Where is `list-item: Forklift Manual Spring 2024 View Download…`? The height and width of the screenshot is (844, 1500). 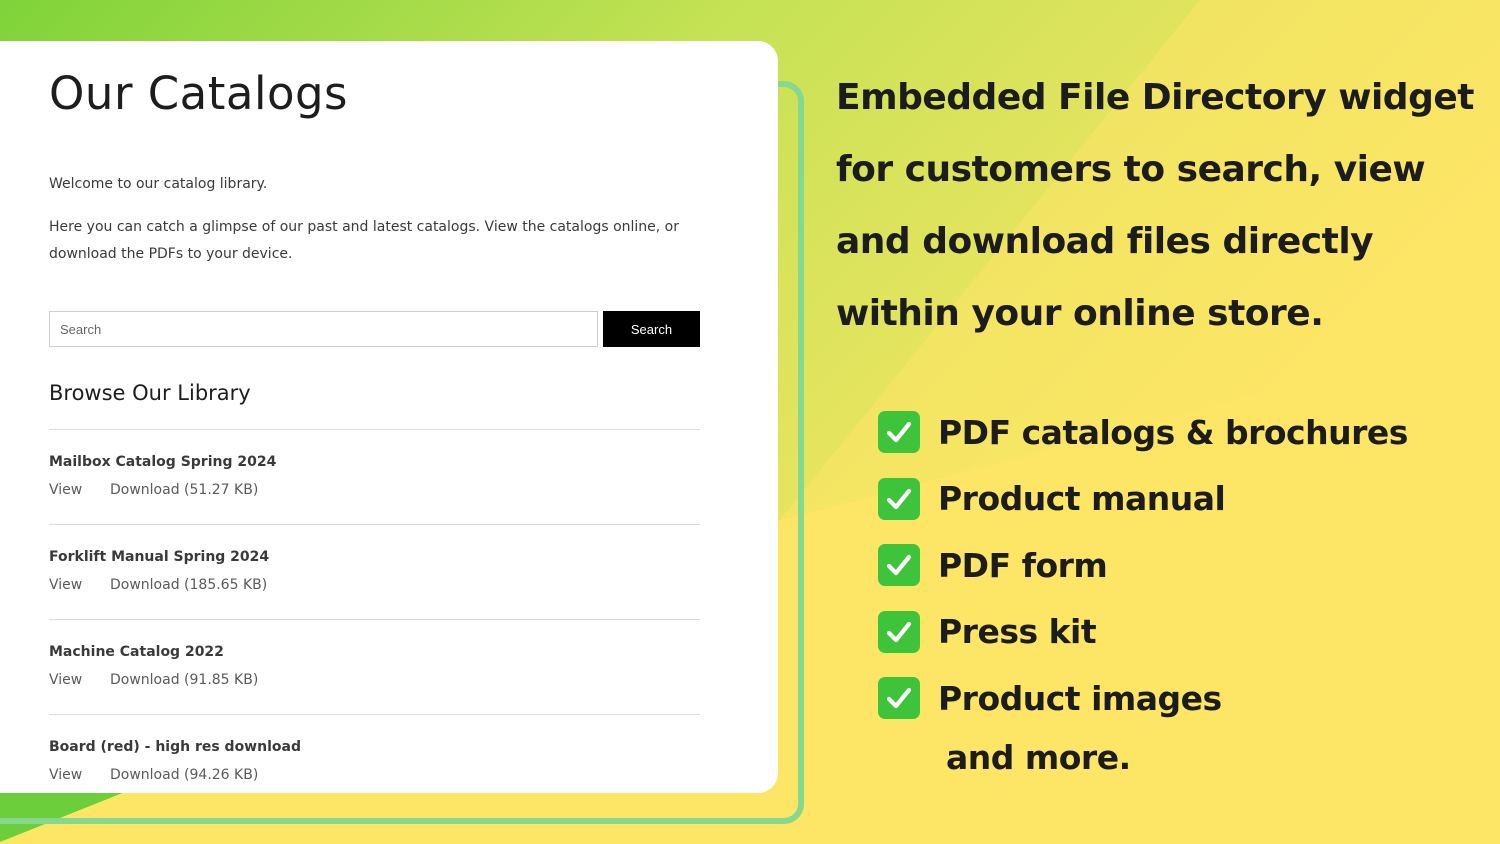 list-item: Forklift Manual Spring 2024 View Download… is located at coordinates (374, 571).